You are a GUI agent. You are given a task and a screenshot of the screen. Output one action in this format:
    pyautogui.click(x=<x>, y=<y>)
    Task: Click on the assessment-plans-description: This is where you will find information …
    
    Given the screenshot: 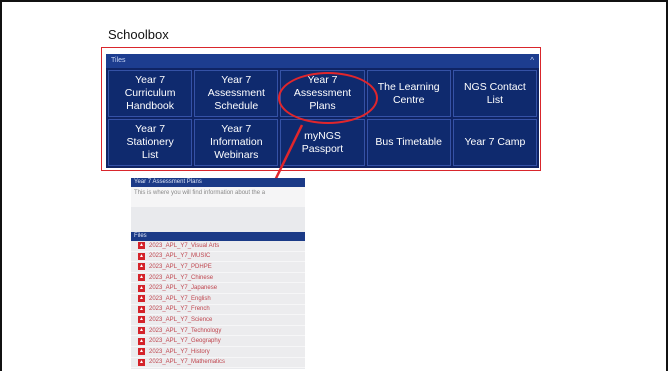 What is the action you would take?
    pyautogui.click(x=218, y=197)
    